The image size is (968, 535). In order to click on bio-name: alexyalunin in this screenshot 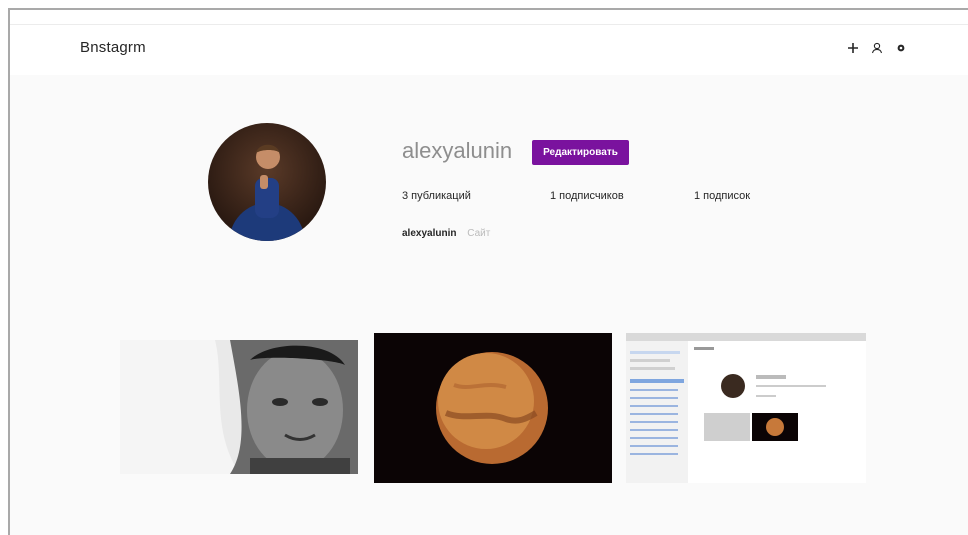, I will do `click(429, 233)`.